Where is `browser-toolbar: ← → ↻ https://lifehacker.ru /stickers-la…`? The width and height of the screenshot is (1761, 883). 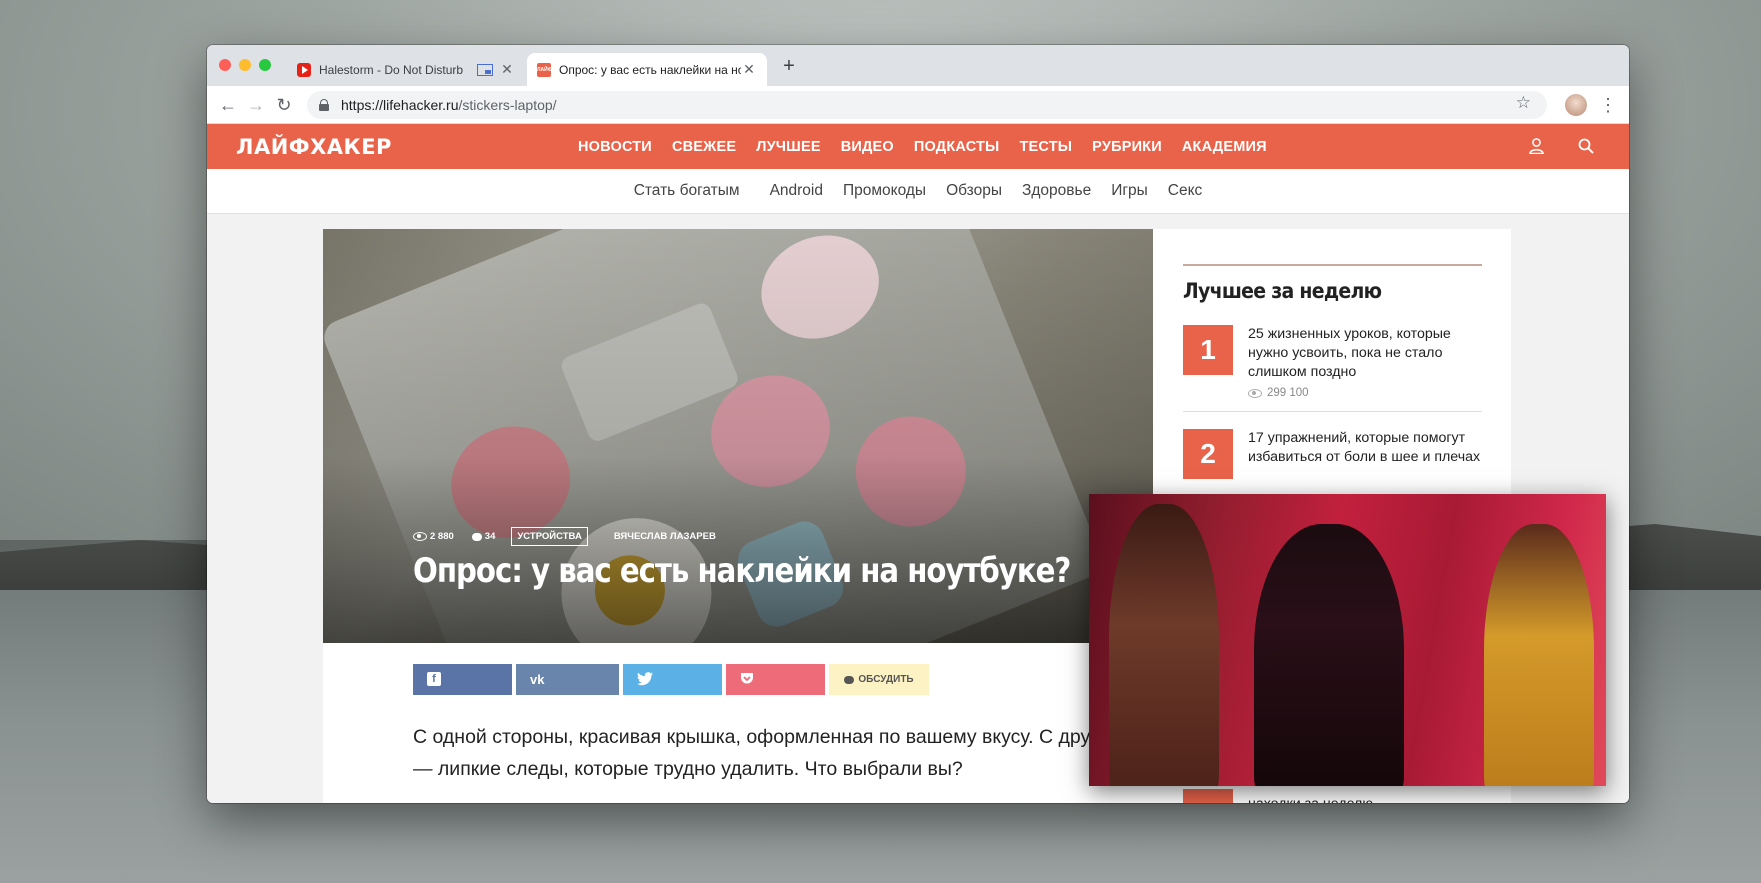
browser-toolbar: ← → ↻ https://lifehacker.ru /stickers-la… is located at coordinates (918, 105).